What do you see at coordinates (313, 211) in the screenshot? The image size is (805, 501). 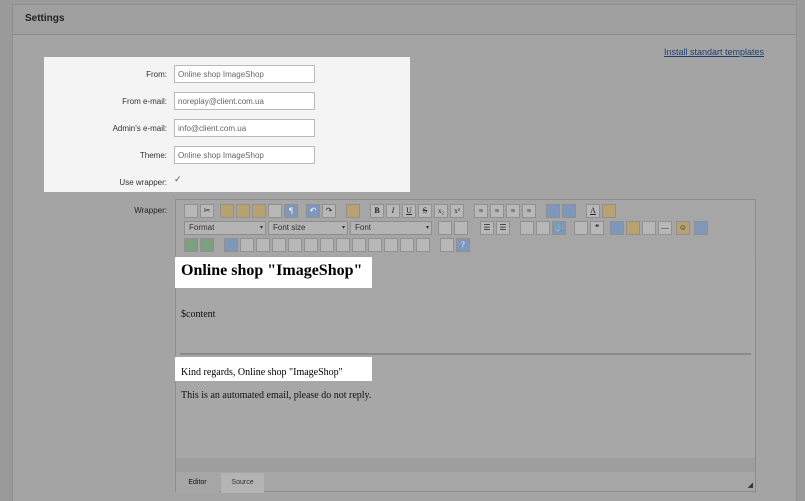 I see `undo-icon: ↶` at bounding box center [313, 211].